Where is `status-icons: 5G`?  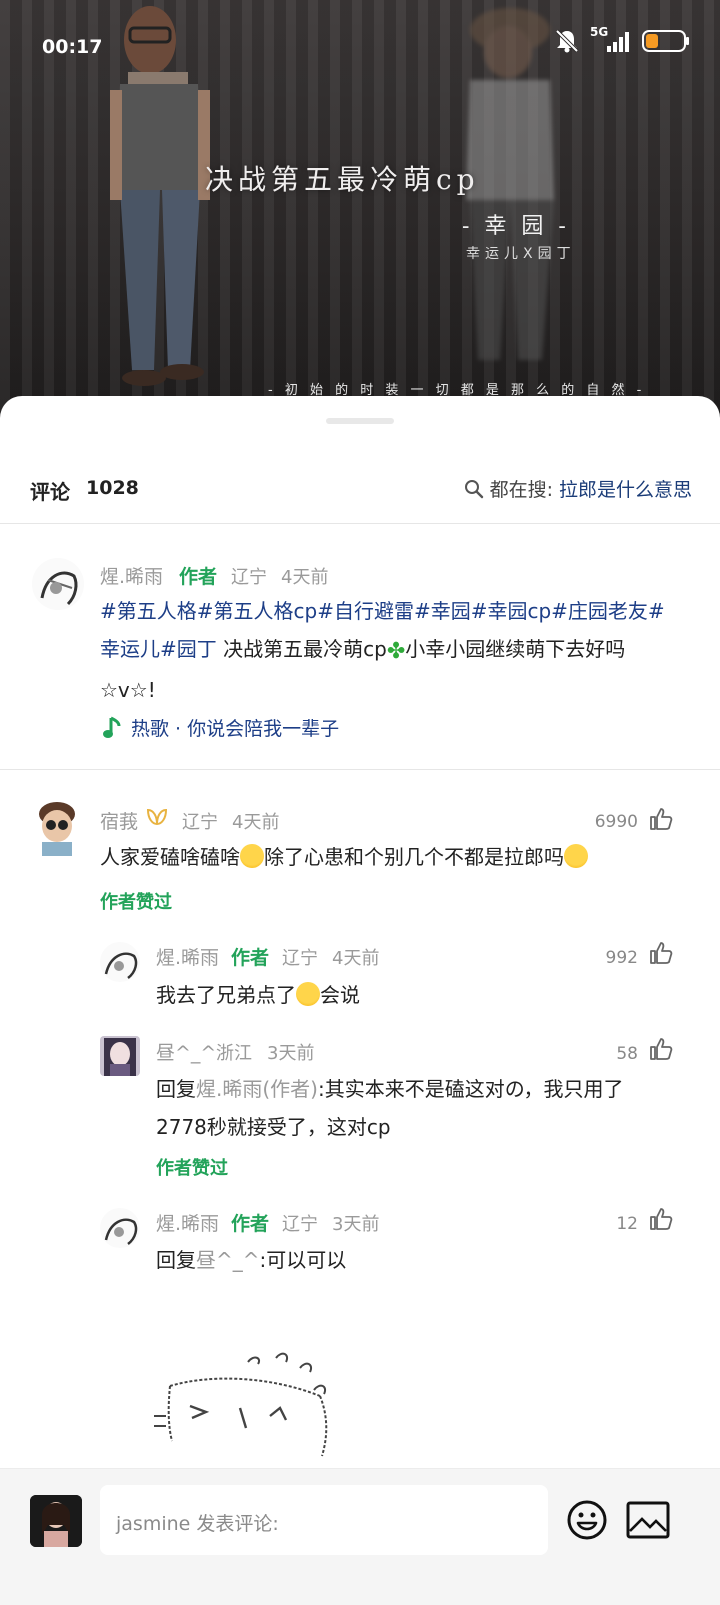 status-icons: 5G is located at coordinates (622, 39).